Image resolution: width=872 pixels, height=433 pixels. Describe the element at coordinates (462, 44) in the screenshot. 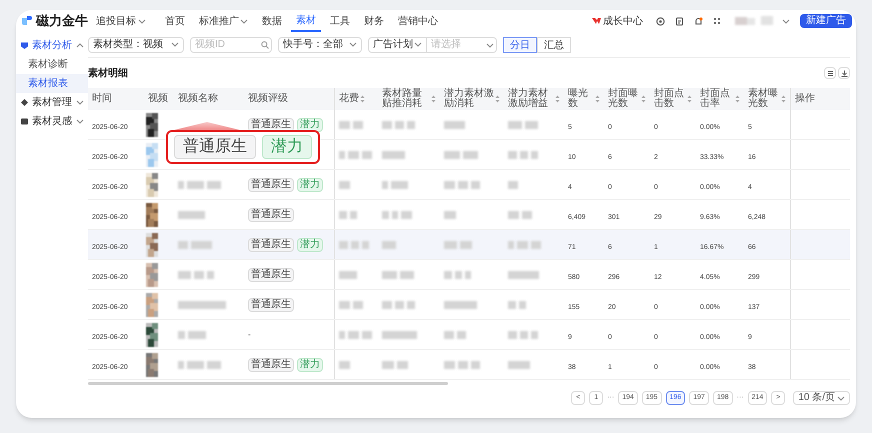

I see `ad-plan-input: 请选择` at that location.